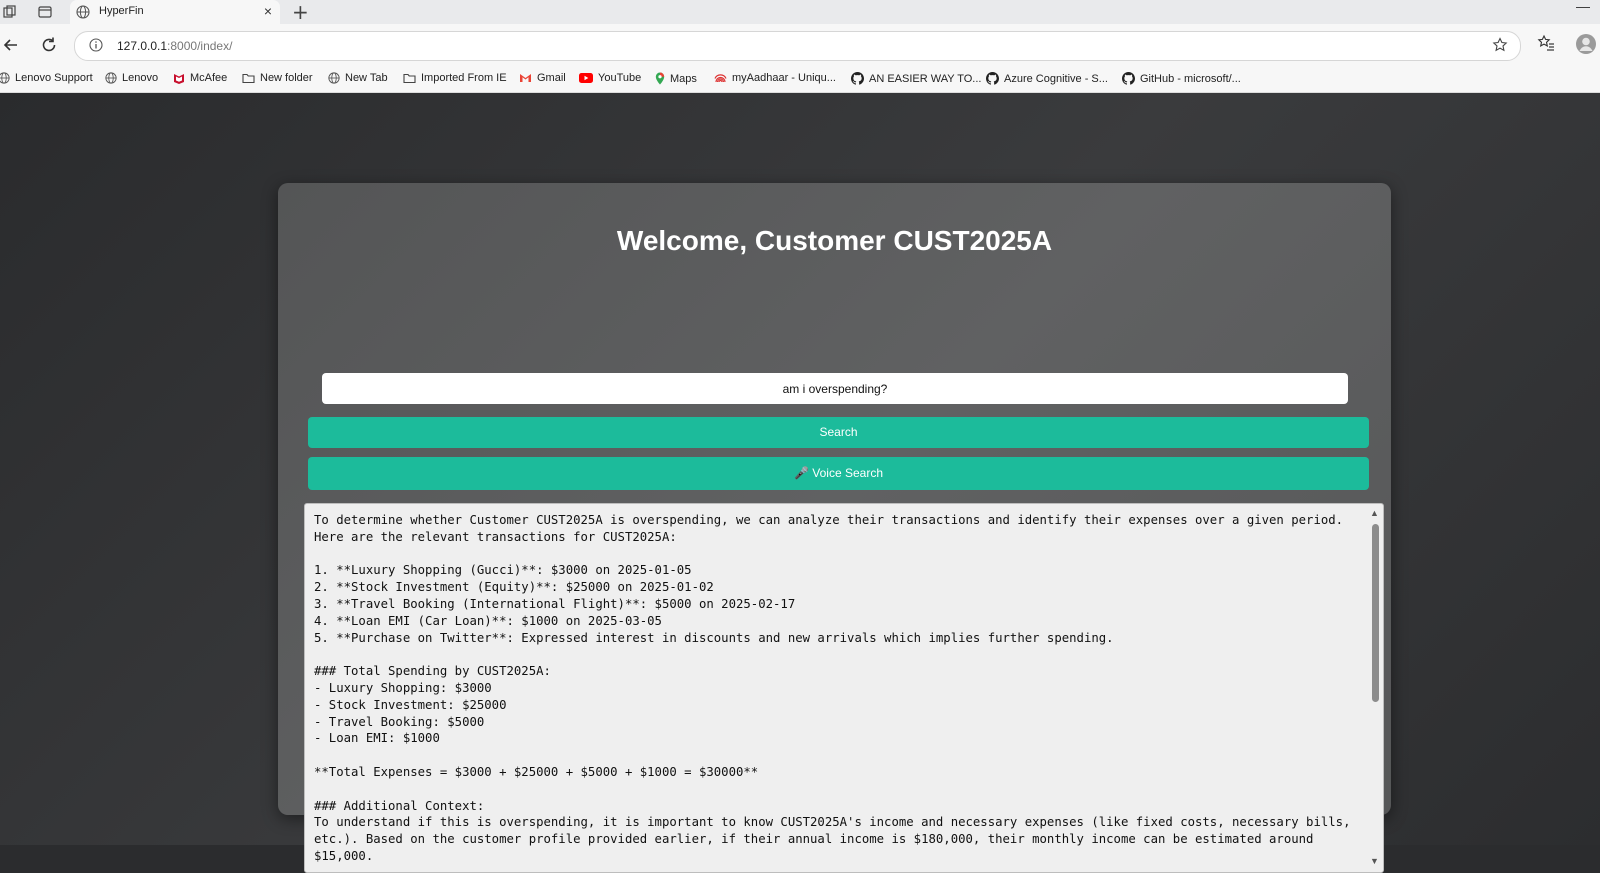 The width and height of the screenshot is (1600, 873). What do you see at coordinates (1500, 45) in the screenshot?
I see `favorite-star-icon` at bounding box center [1500, 45].